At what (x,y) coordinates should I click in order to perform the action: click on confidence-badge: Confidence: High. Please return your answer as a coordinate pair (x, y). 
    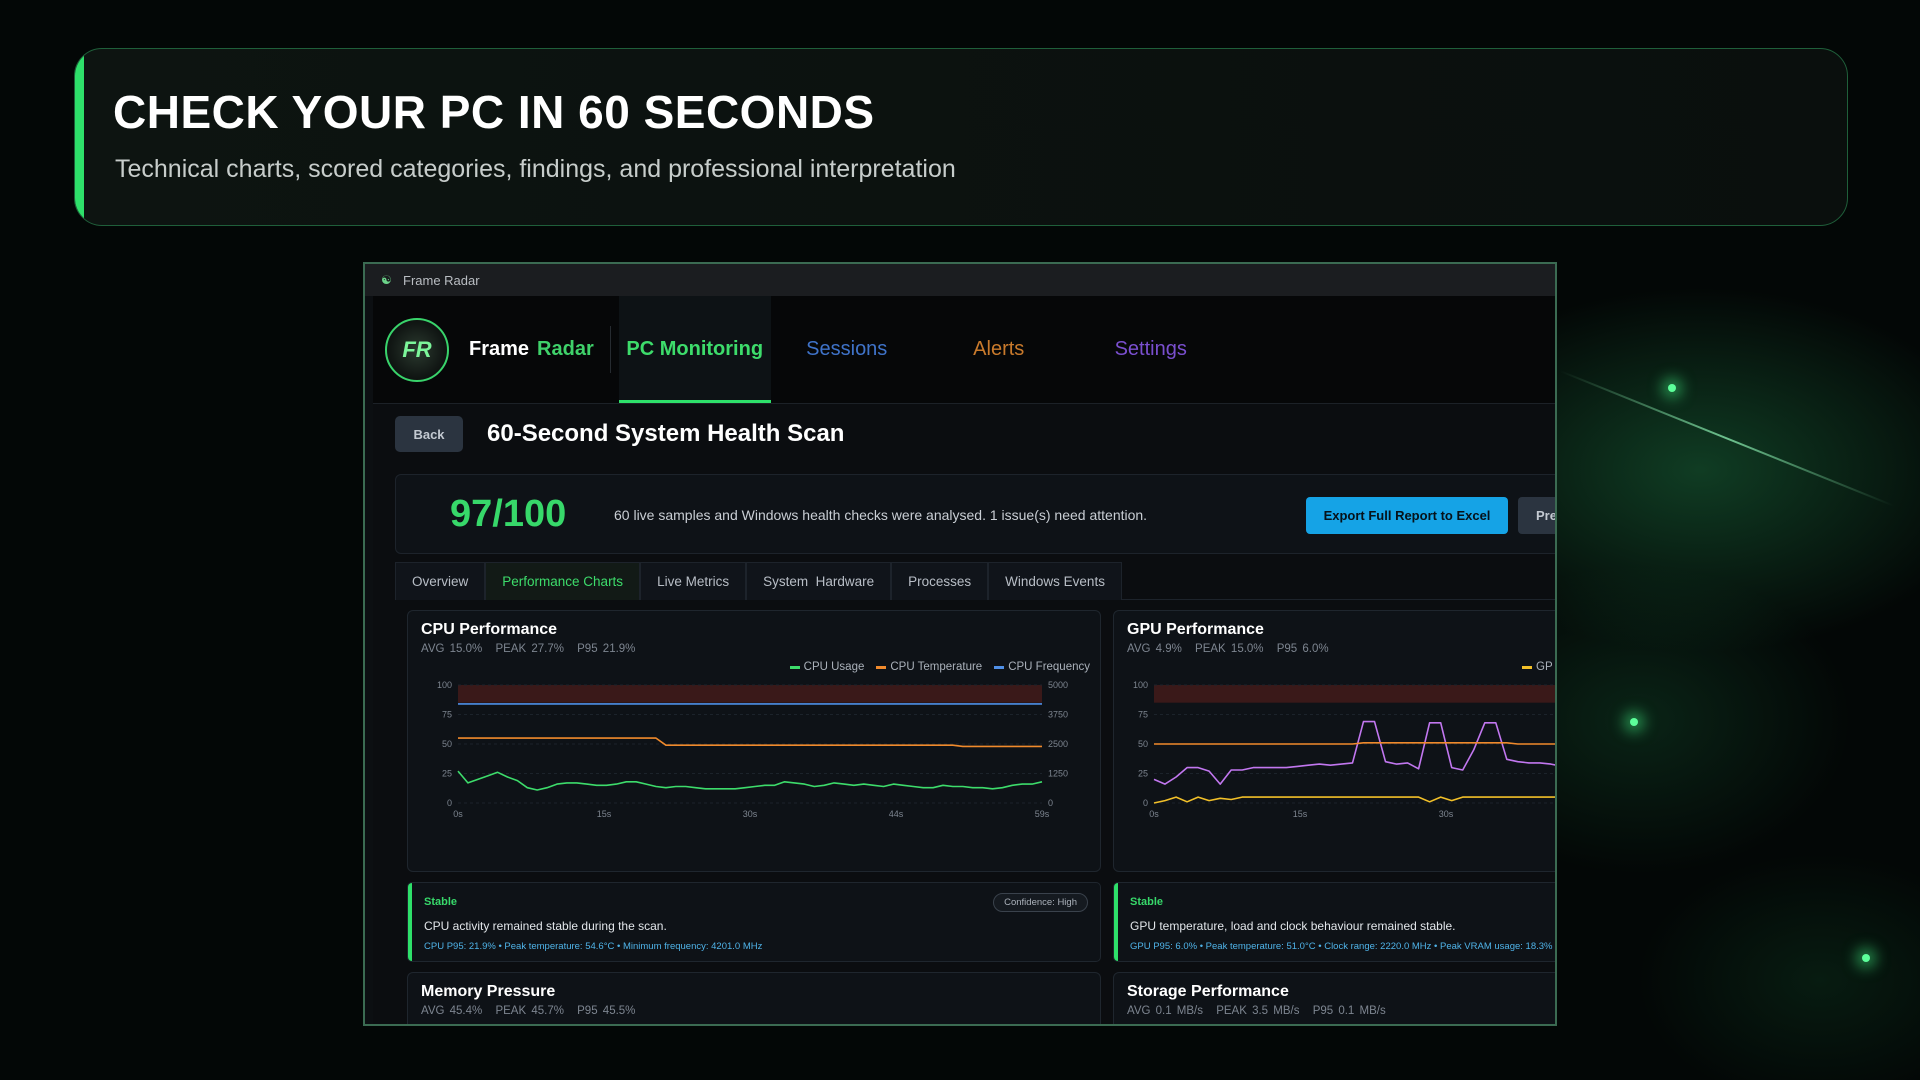
    Looking at the image, I should click on (1040, 902).